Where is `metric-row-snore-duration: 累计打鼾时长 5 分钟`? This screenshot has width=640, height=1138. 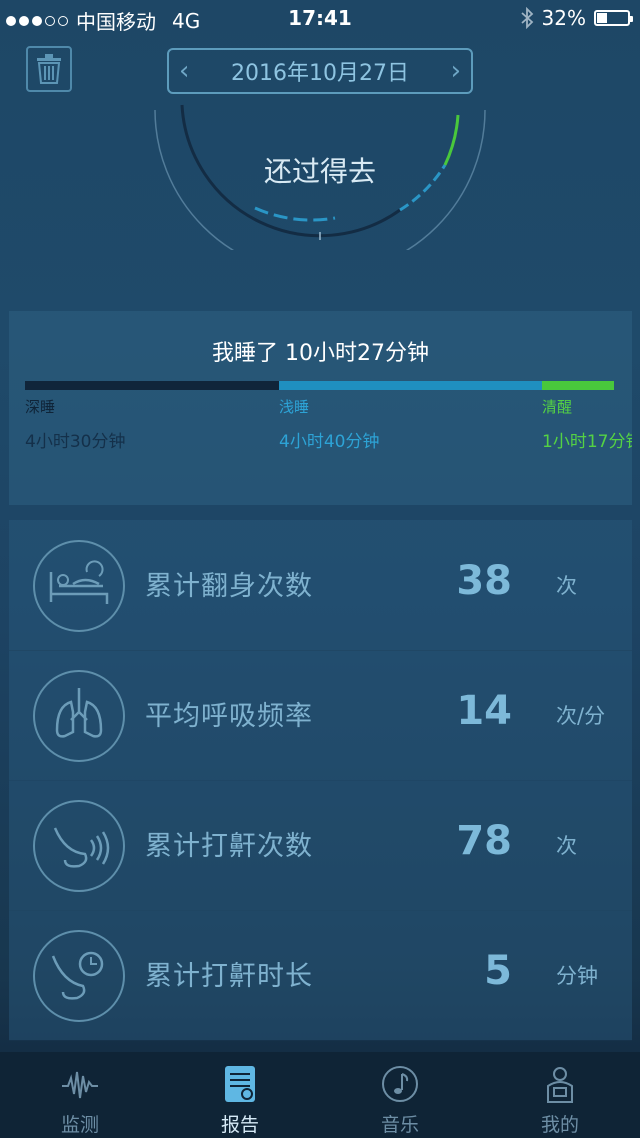 metric-row-snore-duration: 累计打鼾时长 5 分钟 is located at coordinates (320, 975).